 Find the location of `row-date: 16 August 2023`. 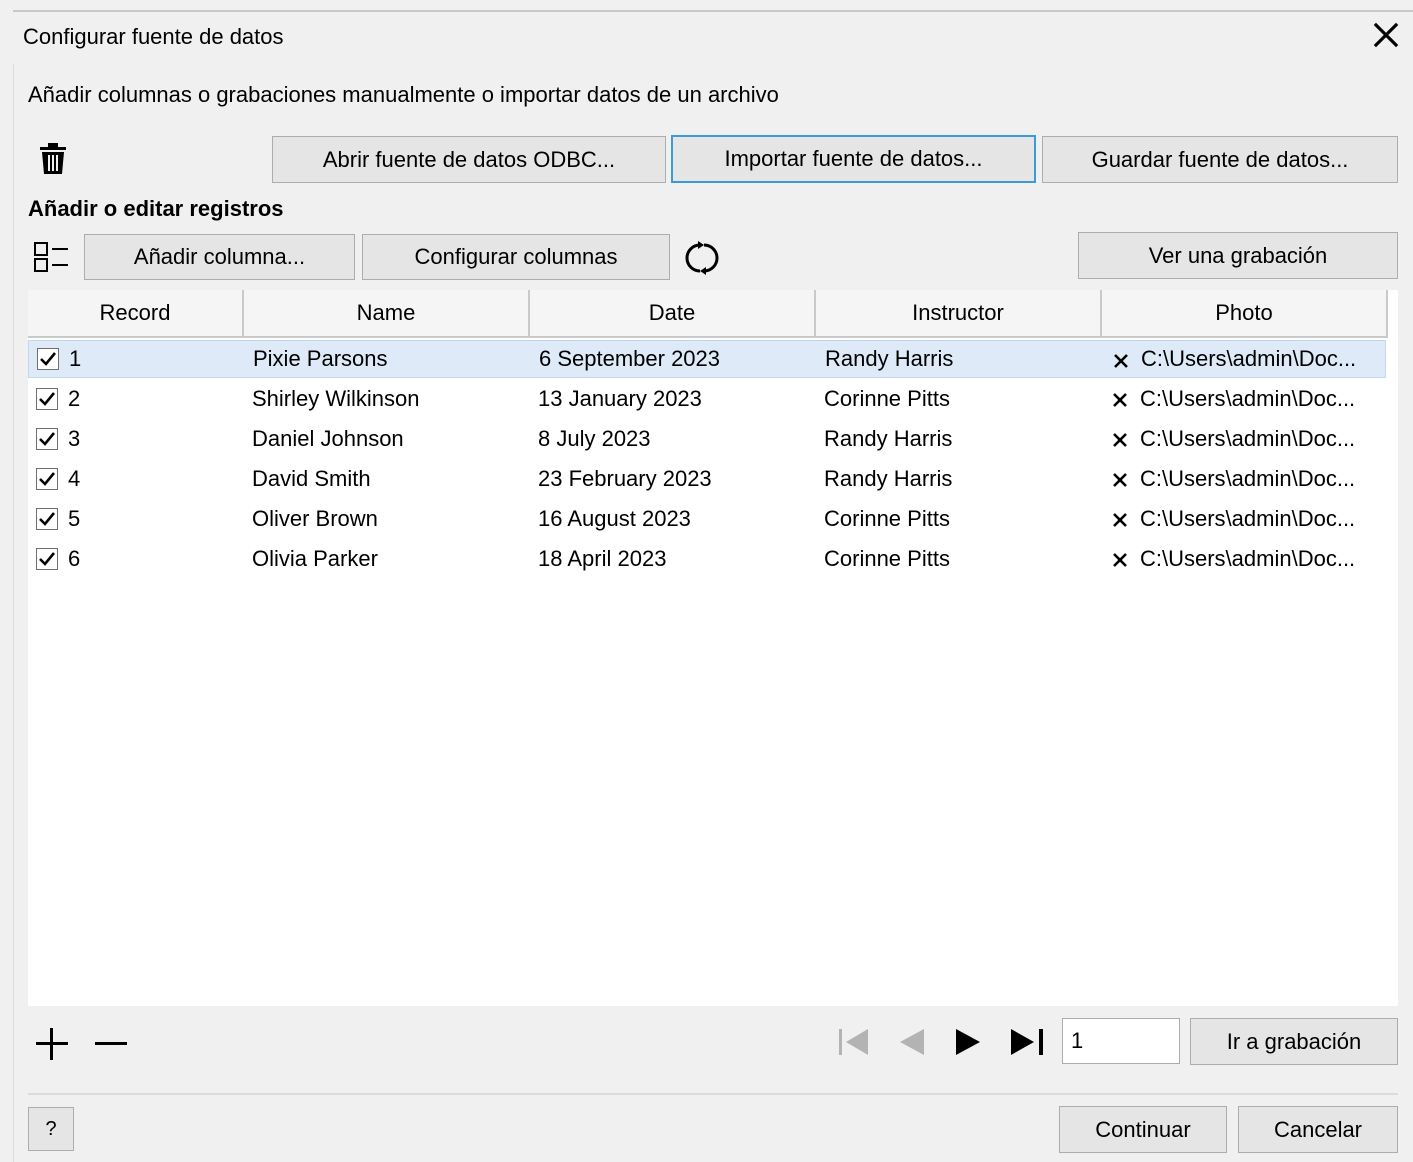

row-date: 16 August 2023 is located at coordinates (614, 518).